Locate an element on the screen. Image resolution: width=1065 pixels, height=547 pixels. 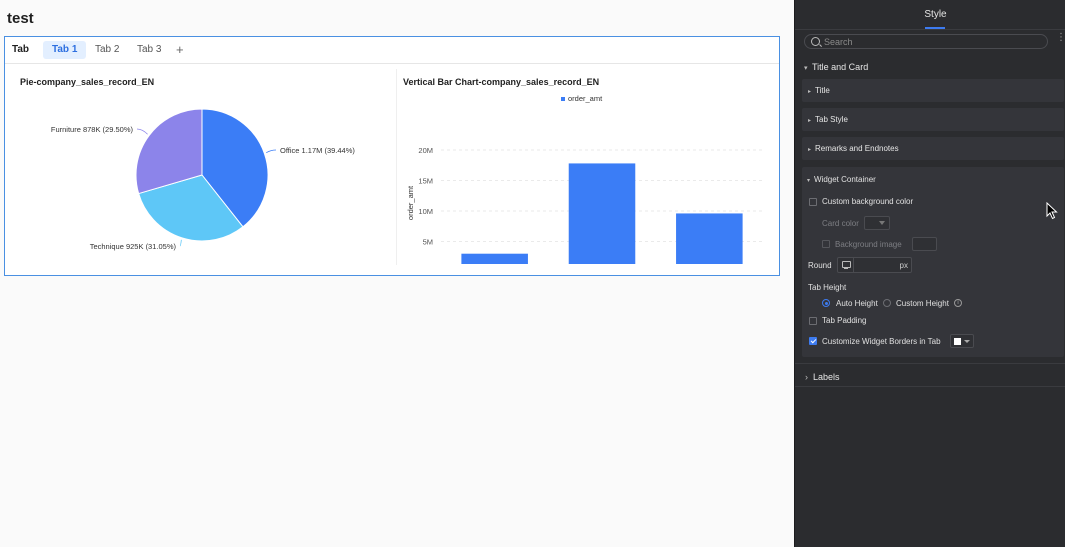
tab-3: Tab 3 is located at coordinates (149, 50).